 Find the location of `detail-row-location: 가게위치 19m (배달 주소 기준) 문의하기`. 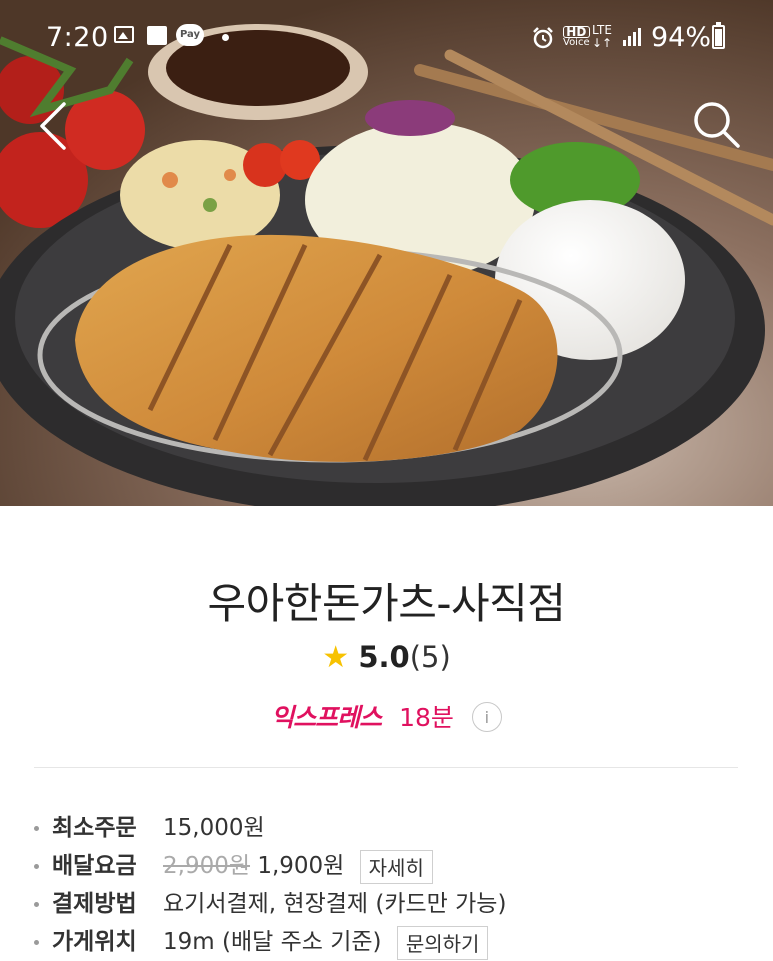

detail-row-location: 가게위치 19m (배달 주소 기준) 문의하기 is located at coordinates (394, 942).